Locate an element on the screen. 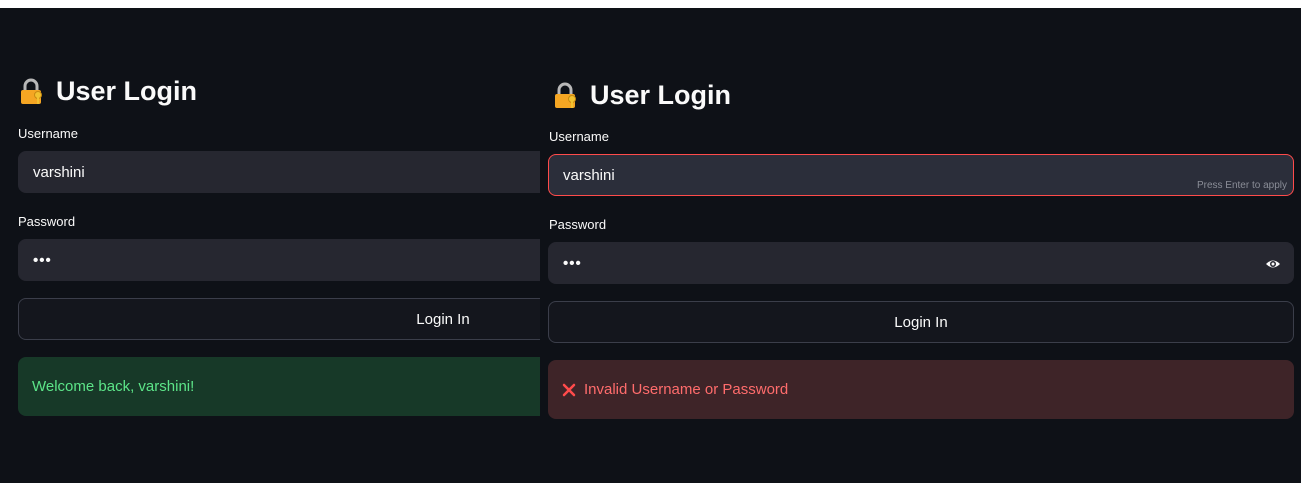 This screenshot has width=1301, height=483. success-alert: Welcome back, varshini! is located at coordinates (279, 386).